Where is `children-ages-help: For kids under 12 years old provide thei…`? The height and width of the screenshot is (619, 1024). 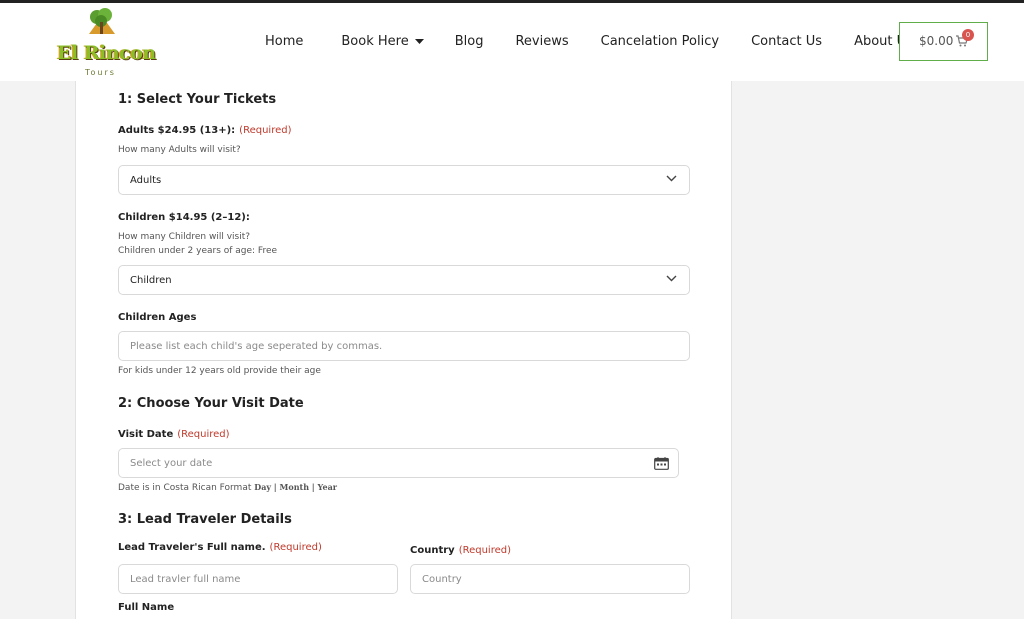
children-ages-help: For kids under 12 years old provide thei… is located at coordinates (219, 371).